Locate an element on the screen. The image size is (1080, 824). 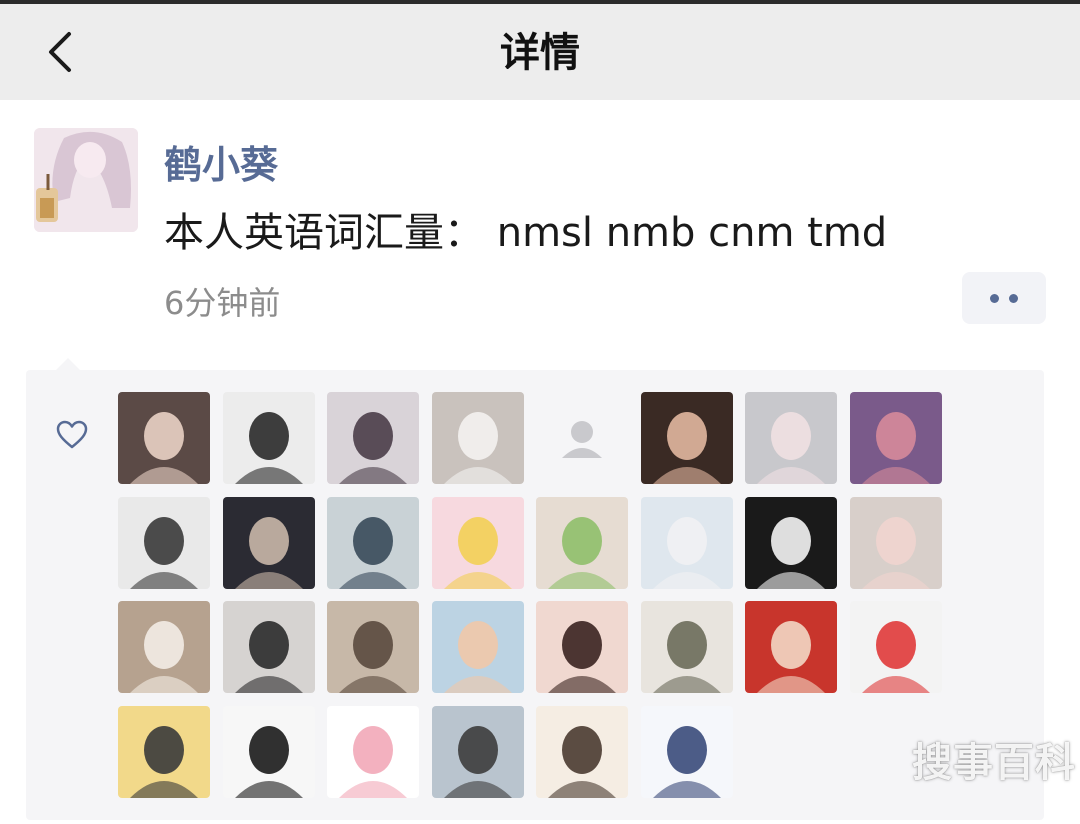
likes-pointer is located at coordinates (68, 364).